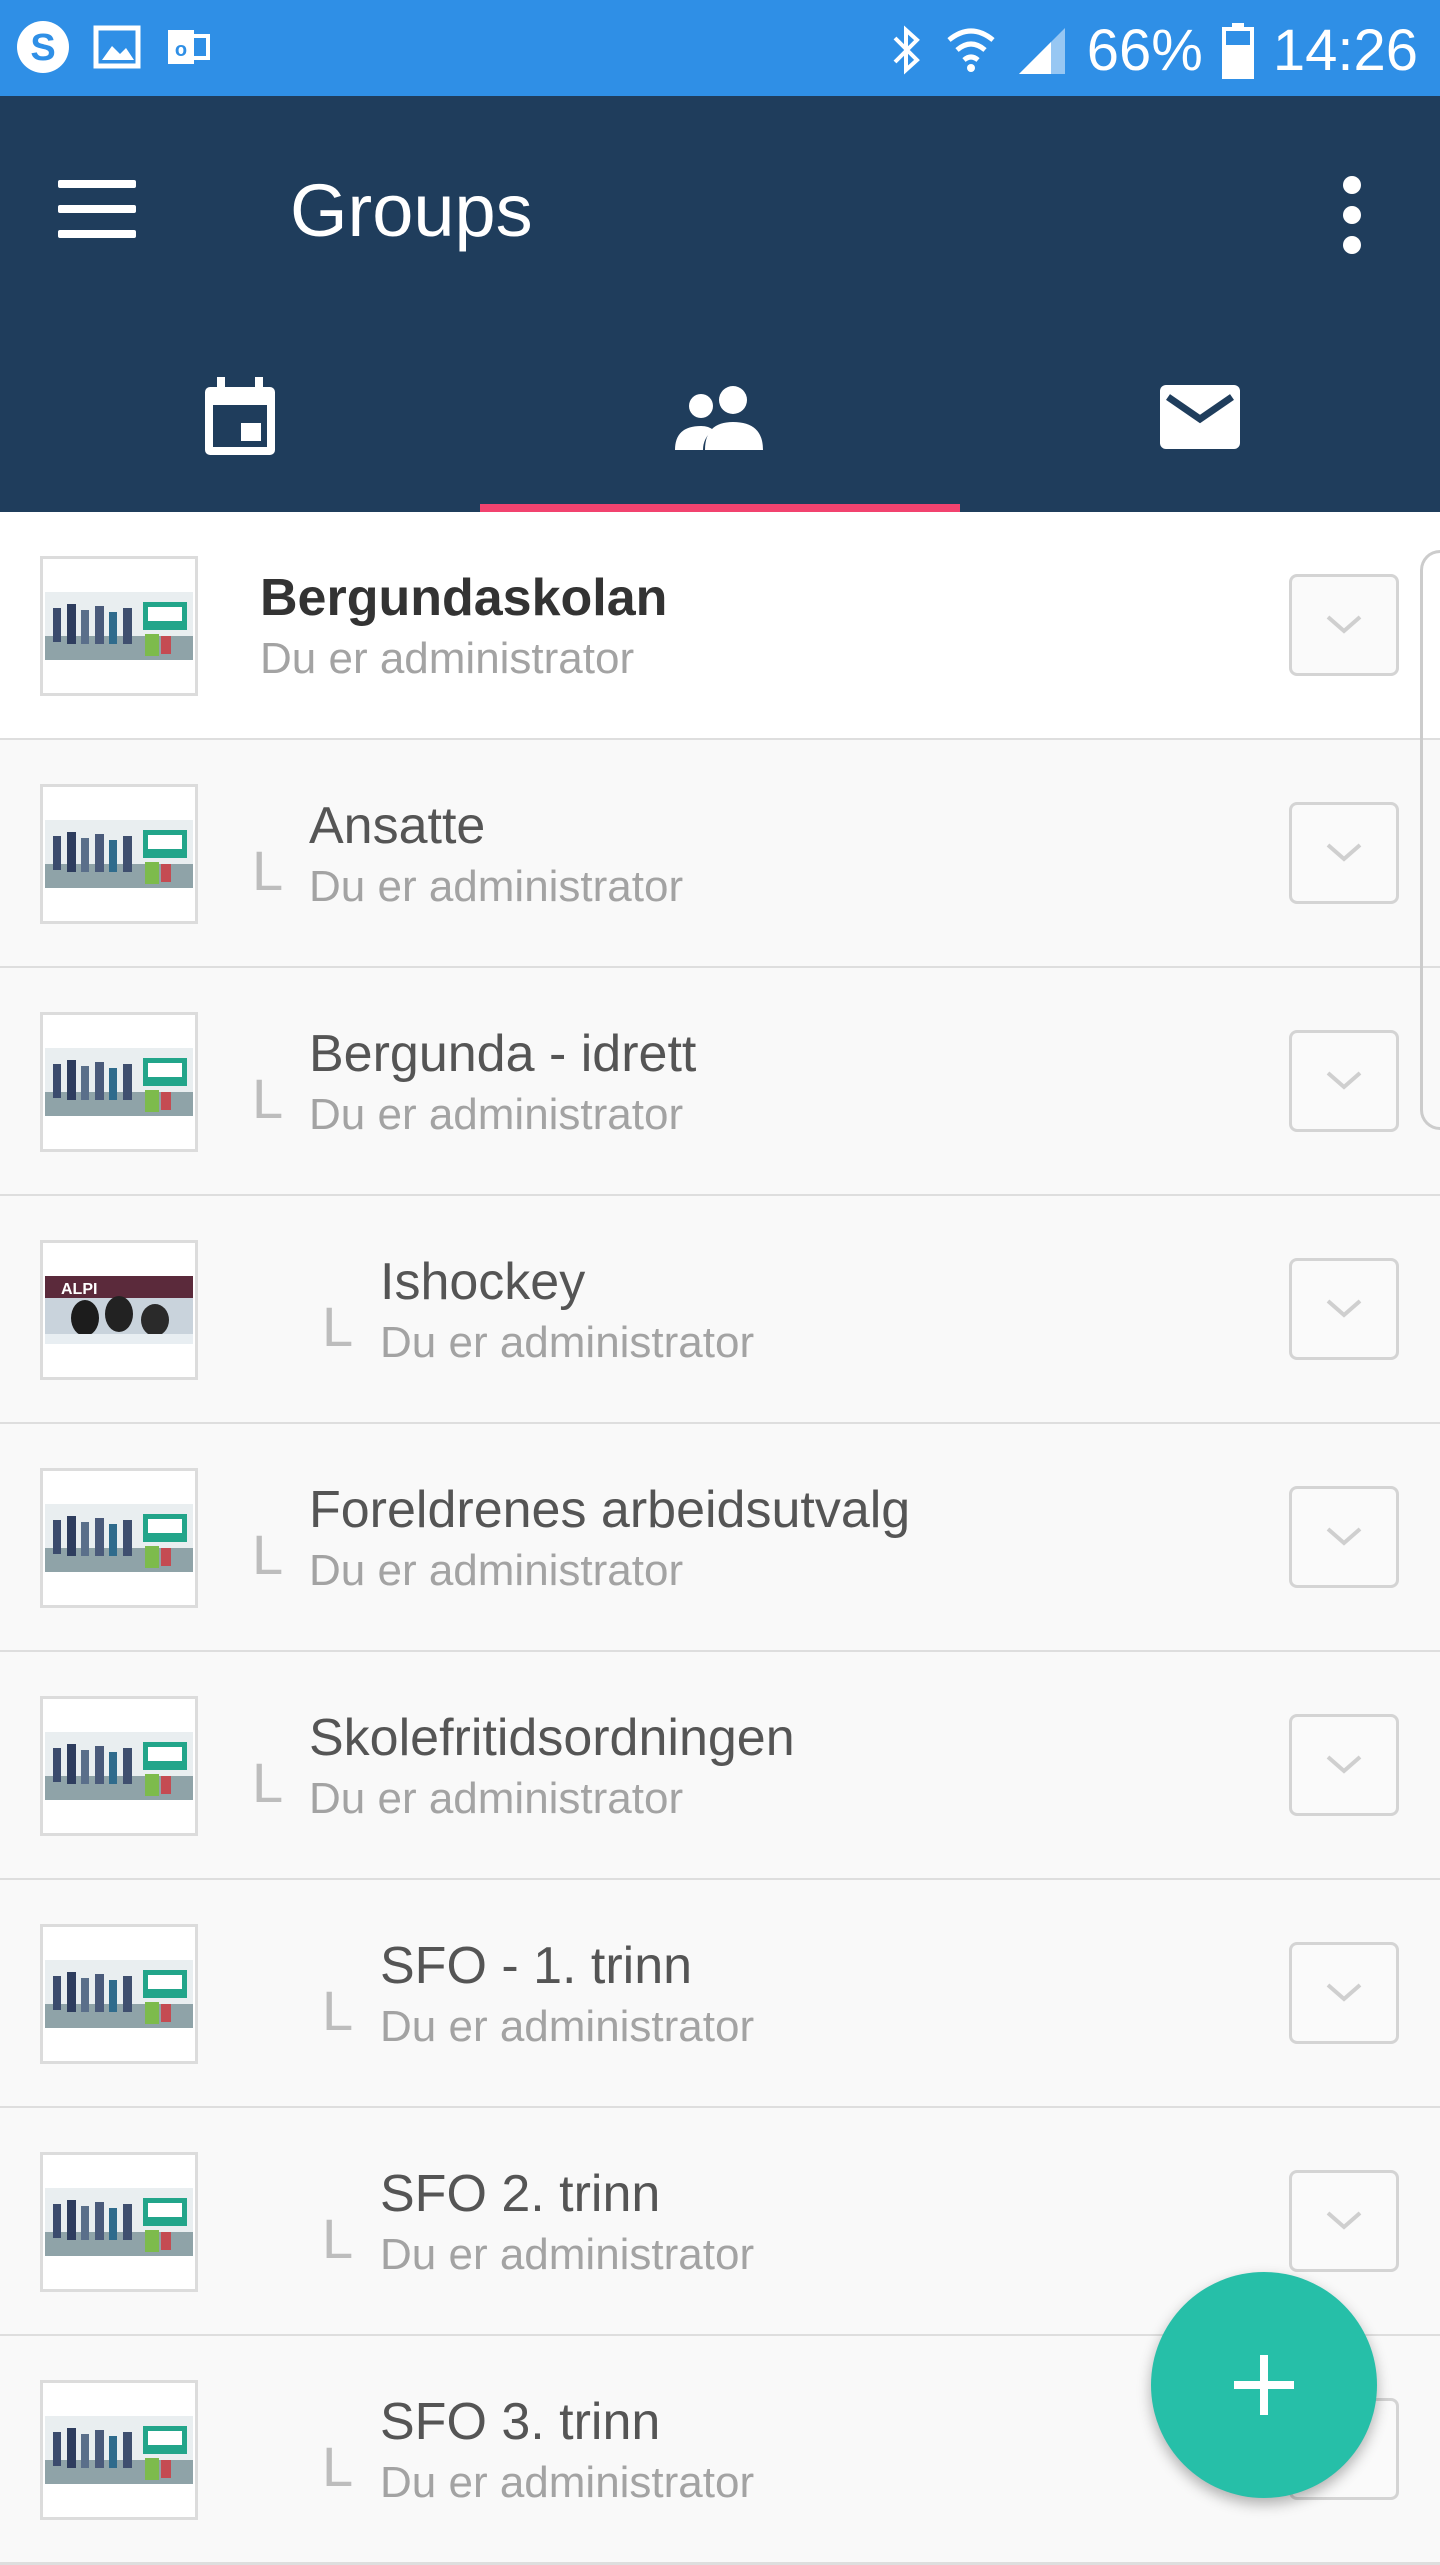 The height and width of the screenshot is (2565, 1440). Describe the element at coordinates (117, 47) in the screenshot. I see `gallery-icon` at that location.